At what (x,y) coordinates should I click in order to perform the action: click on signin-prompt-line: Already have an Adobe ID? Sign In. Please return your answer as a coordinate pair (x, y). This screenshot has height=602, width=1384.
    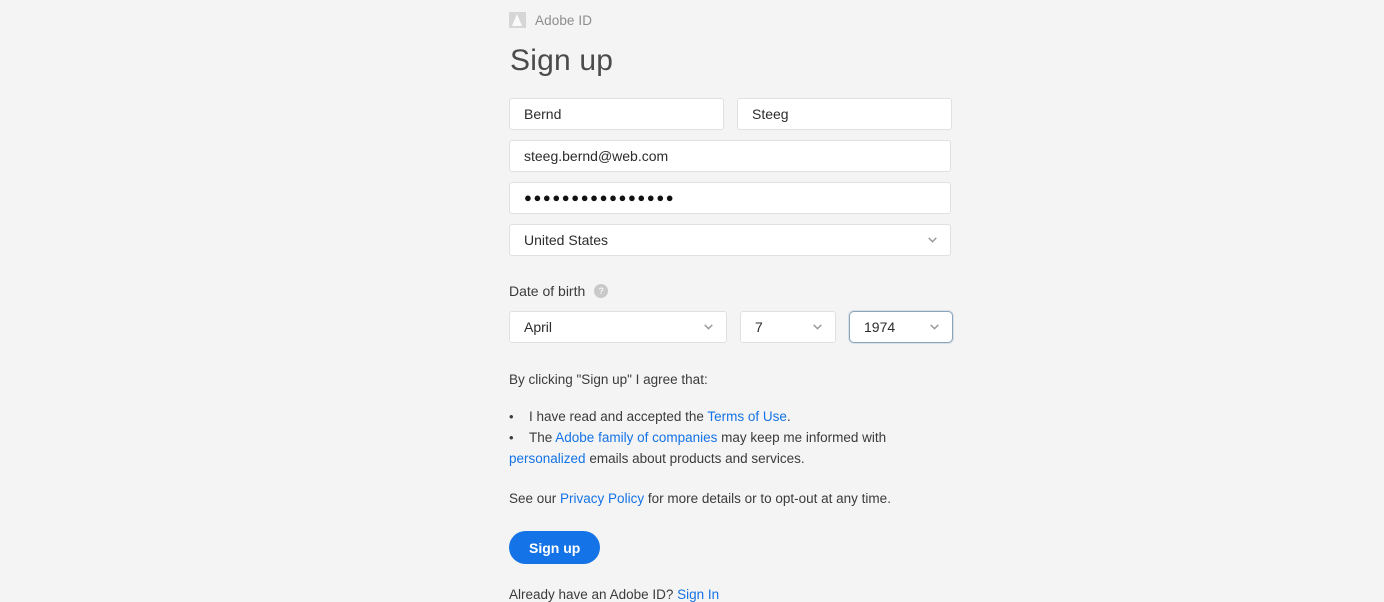
    Looking at the image, I should click on (730, 594).